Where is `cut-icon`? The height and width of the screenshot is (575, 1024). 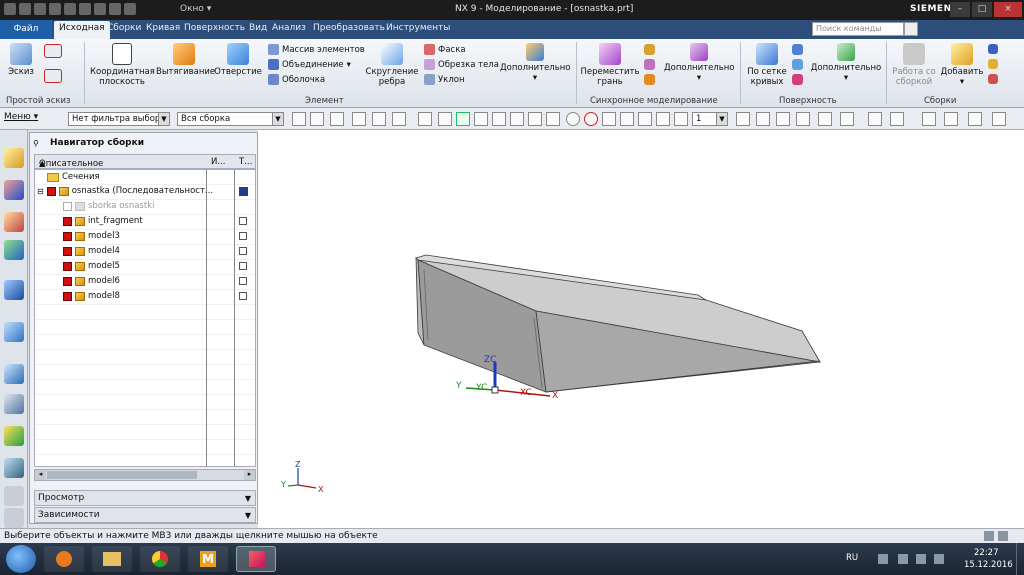 cut-icon is located at coordinates (55, 9).